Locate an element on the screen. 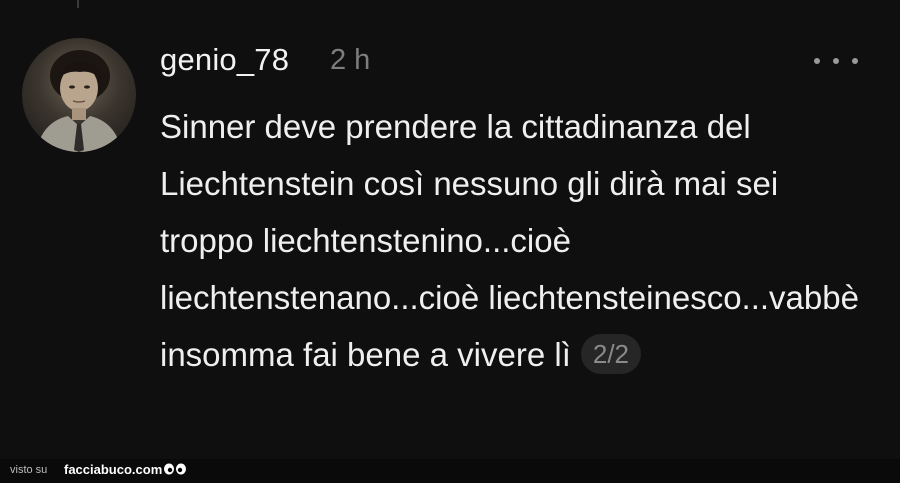  watermark-prefix: visto su is located at coordinates (29, 470).